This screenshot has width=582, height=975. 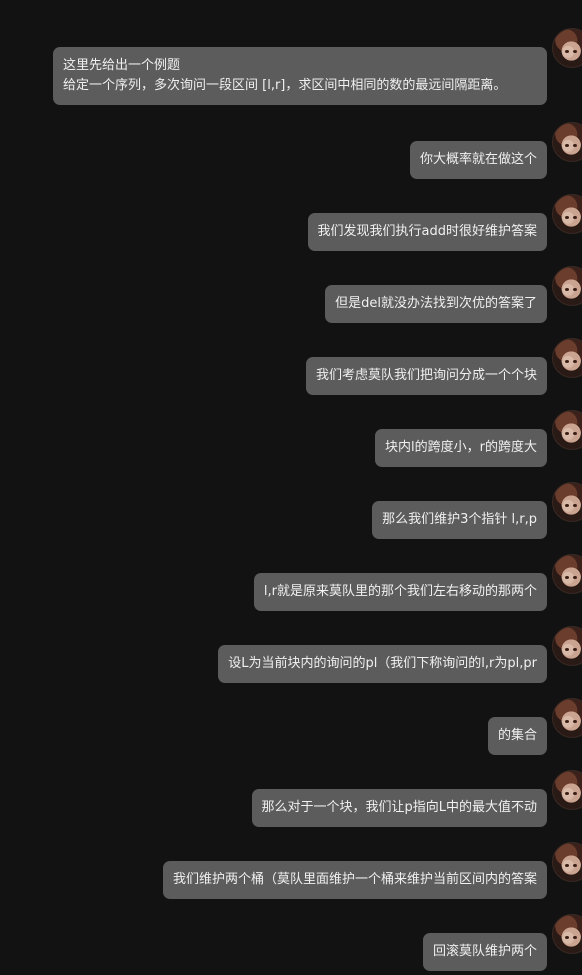 What do you see at coordinates (291, 944) in the screenshot?
I see `chat-message-row: 回滚莫队维护两个` at bounding box center [291, 944].